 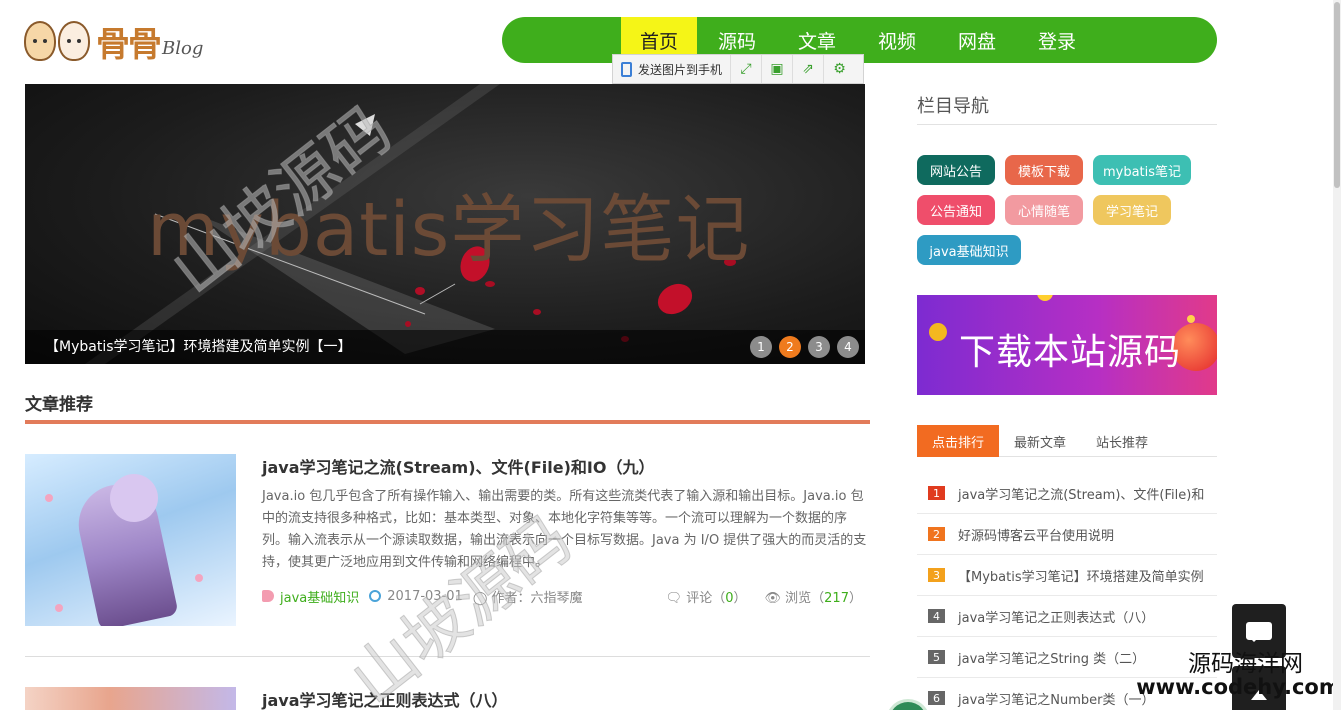 I want to click on nav-item-netdisk: 网盘, so click(x=977, y=40).